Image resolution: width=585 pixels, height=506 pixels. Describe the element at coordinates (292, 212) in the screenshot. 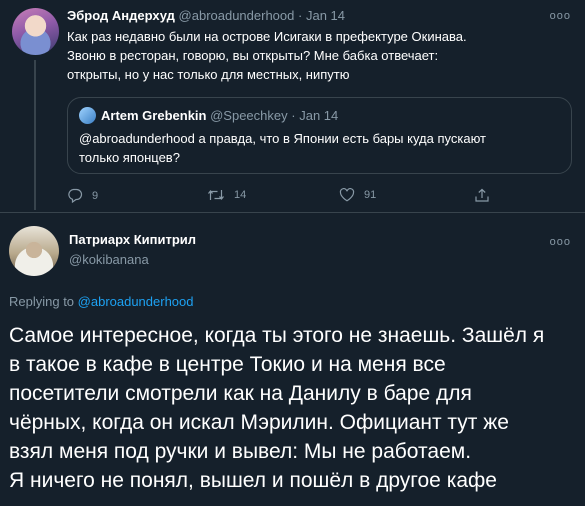

I see `tweet-divider` at that location.